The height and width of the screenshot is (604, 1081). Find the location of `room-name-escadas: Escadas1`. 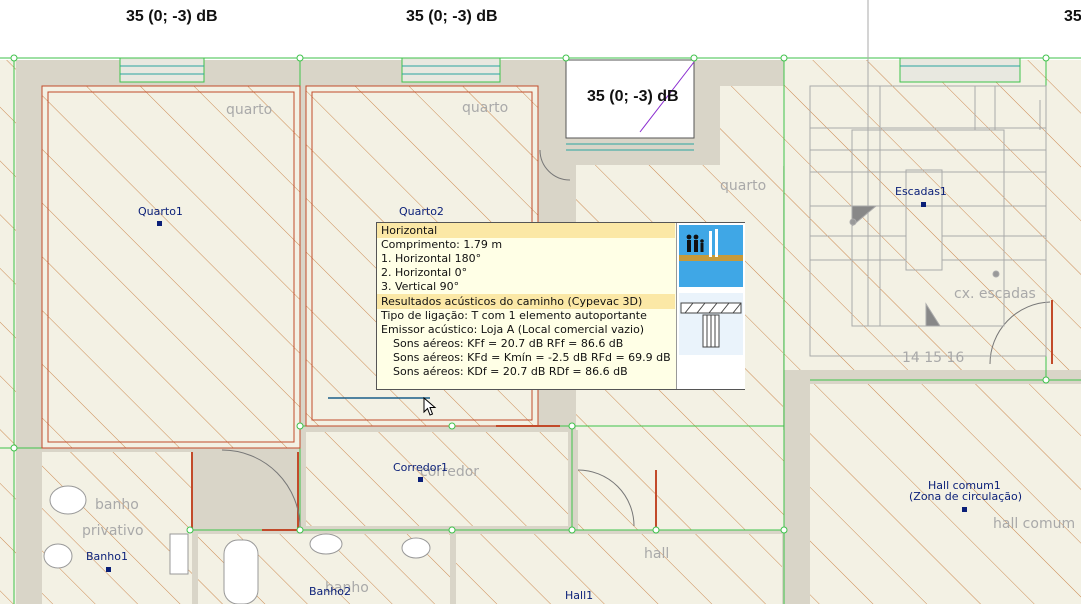

room-name-escadas: Escadas1 is located at coordinates (921, 192).